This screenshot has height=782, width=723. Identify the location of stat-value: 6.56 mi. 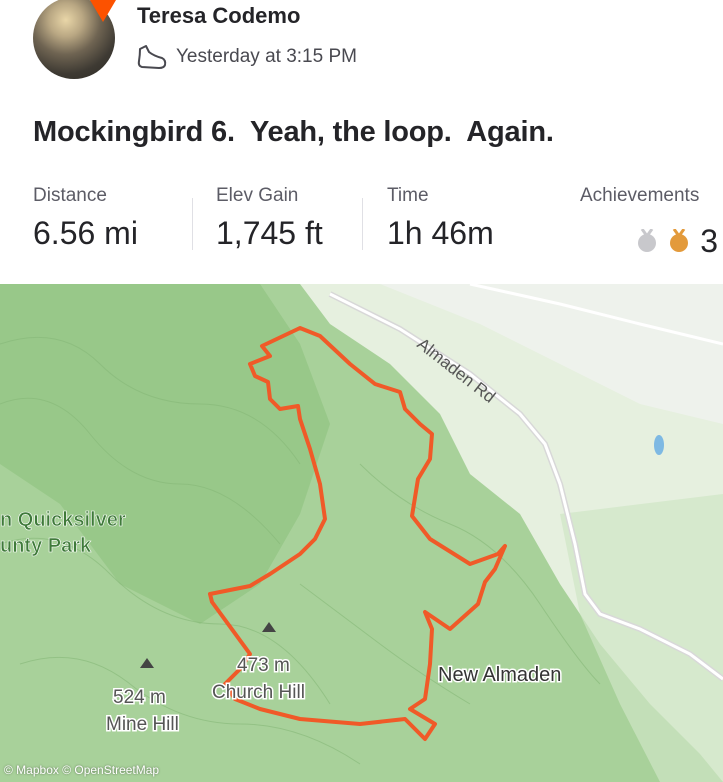
(85, 233).